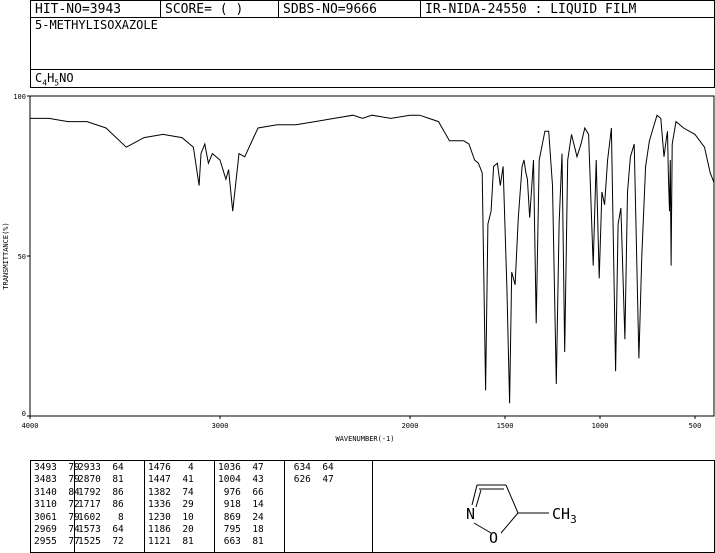  I want to click on isoxazole-structure: N O CH3, so click(521, 515).